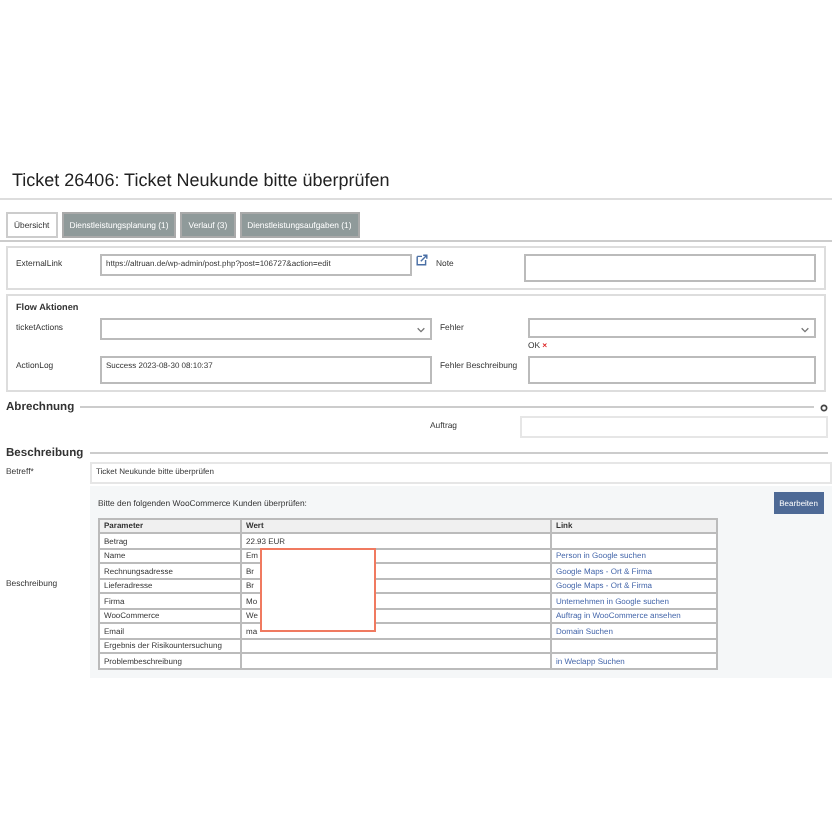  I want to click on redaction-box, so click(318, 590).